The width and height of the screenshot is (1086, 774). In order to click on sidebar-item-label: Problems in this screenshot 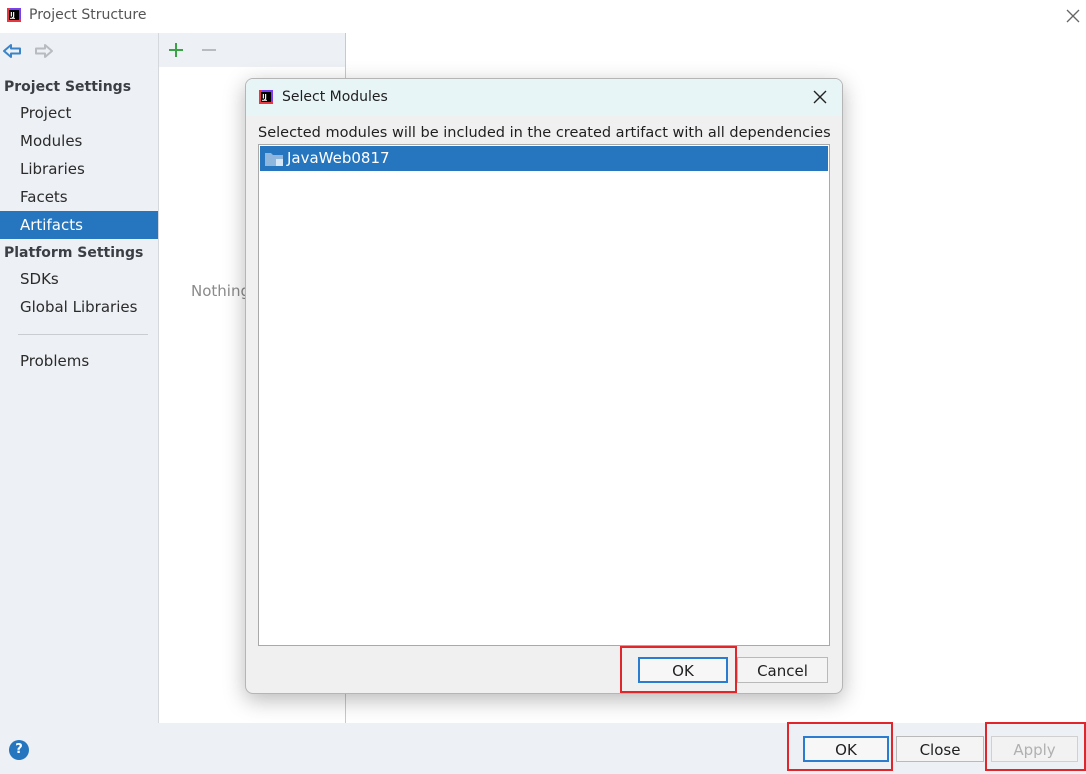, I will do `click(55, 361)`.